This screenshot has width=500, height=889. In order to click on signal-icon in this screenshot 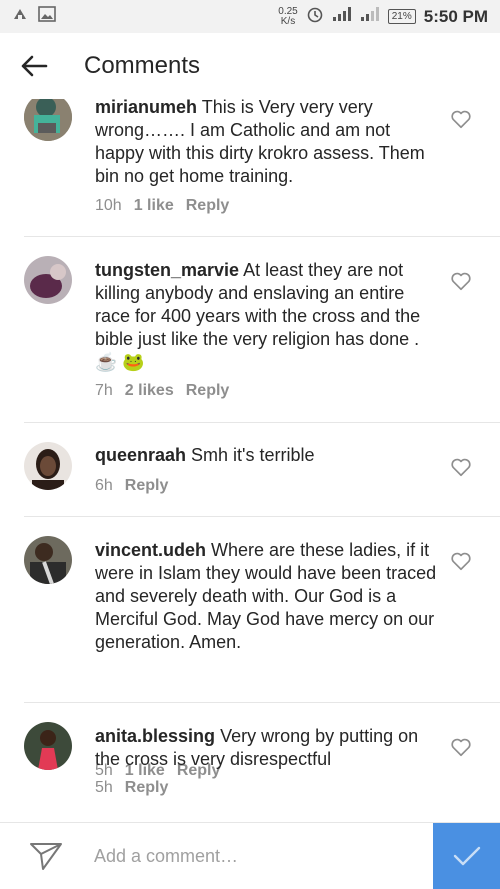, I will do `click(342, 16)`.